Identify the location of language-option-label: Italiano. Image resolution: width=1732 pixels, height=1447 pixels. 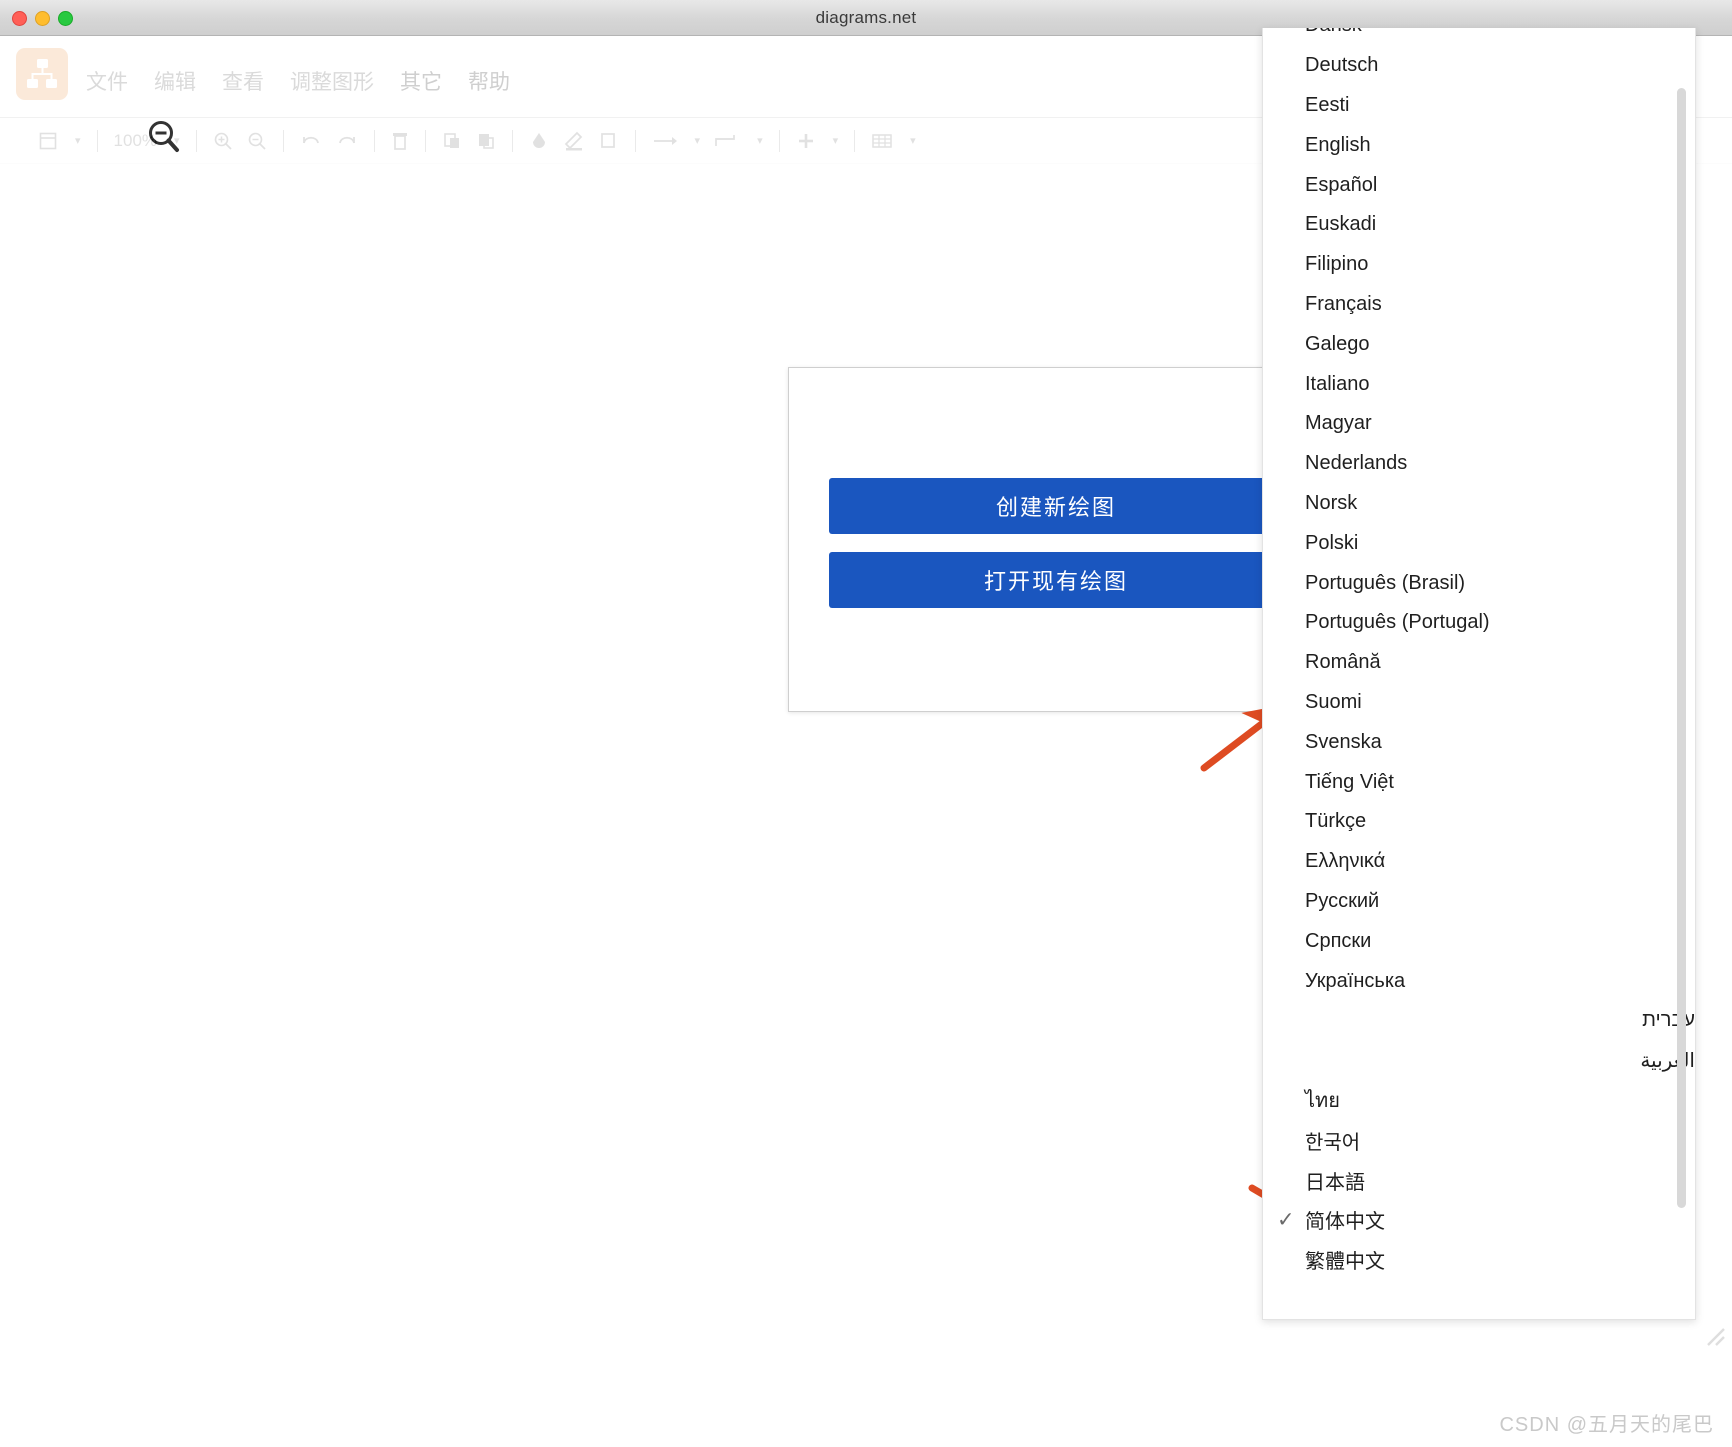
(1337, 383).